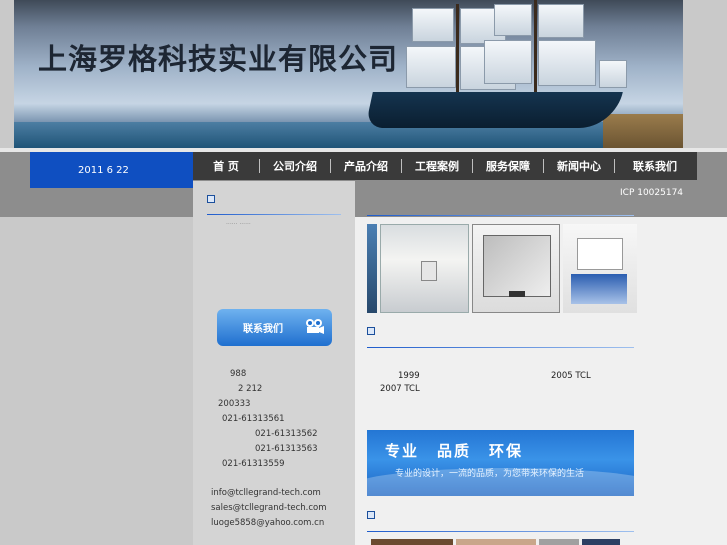 The width and height of the screenshot is (727, 545). What do you see at coordinates (315, 326) in the screenshot?
I see `camera-icon` at bounding box center [315, 326].